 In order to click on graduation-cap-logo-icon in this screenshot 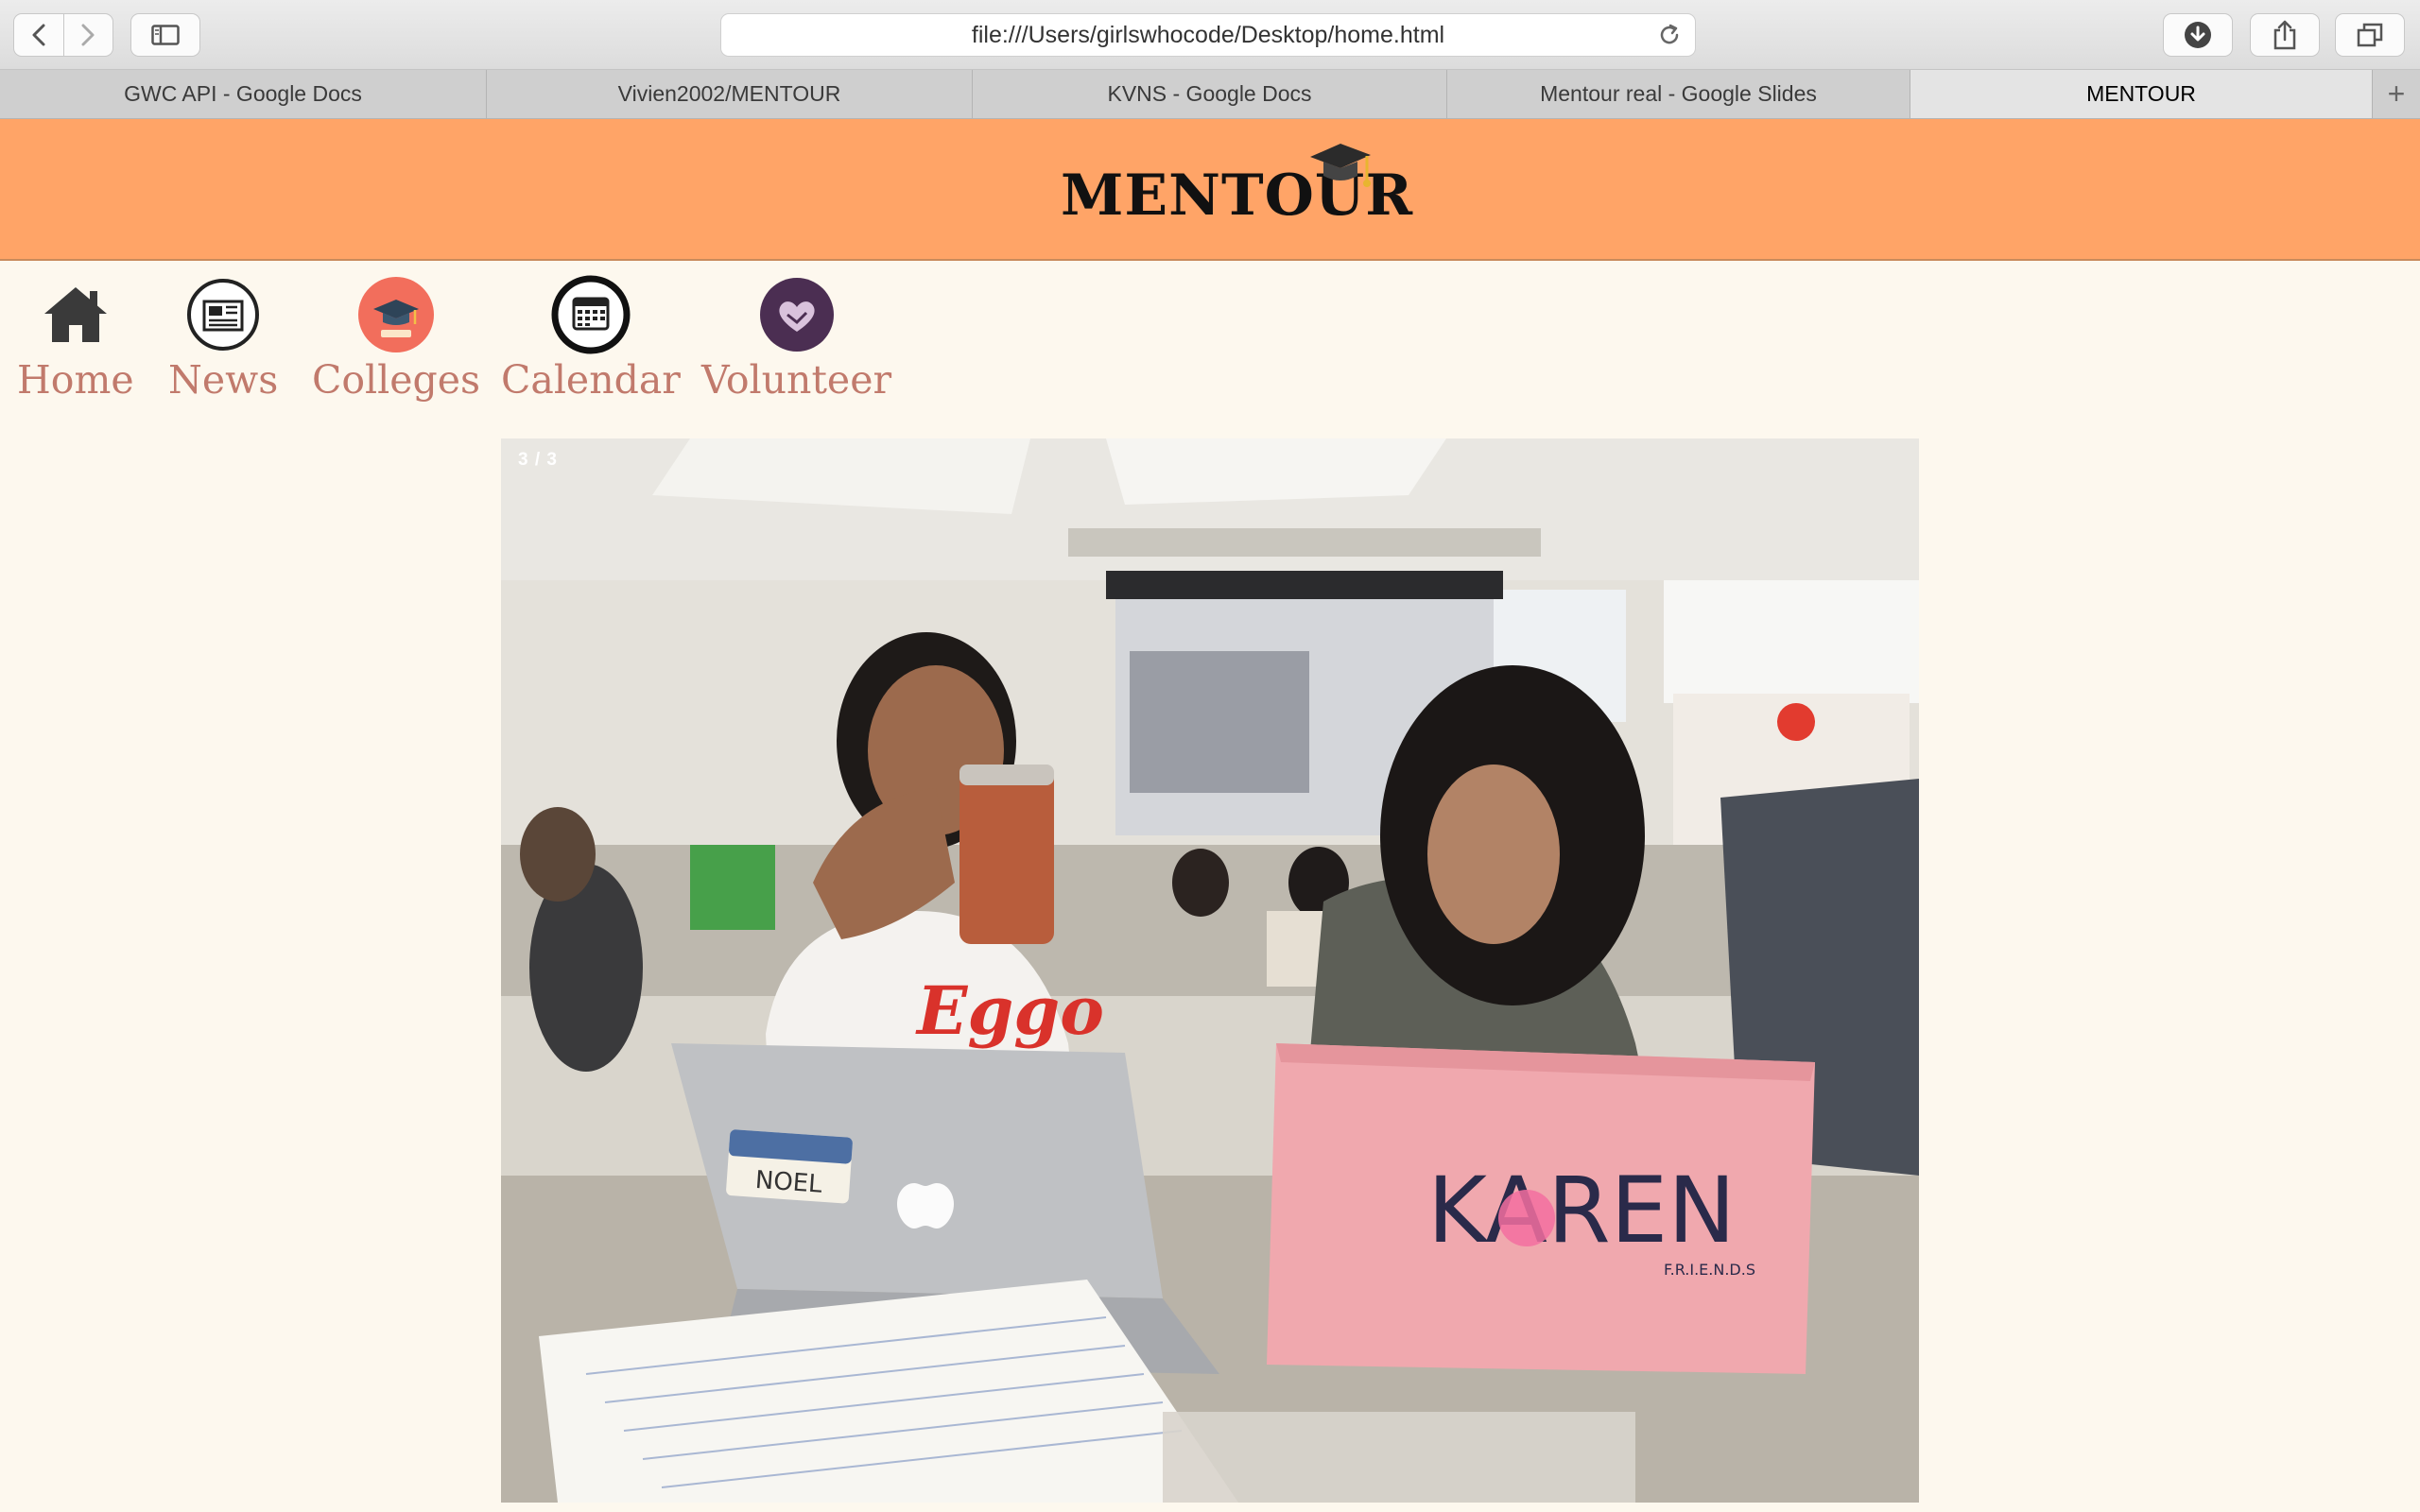, I will do `click(1340, 165)`.